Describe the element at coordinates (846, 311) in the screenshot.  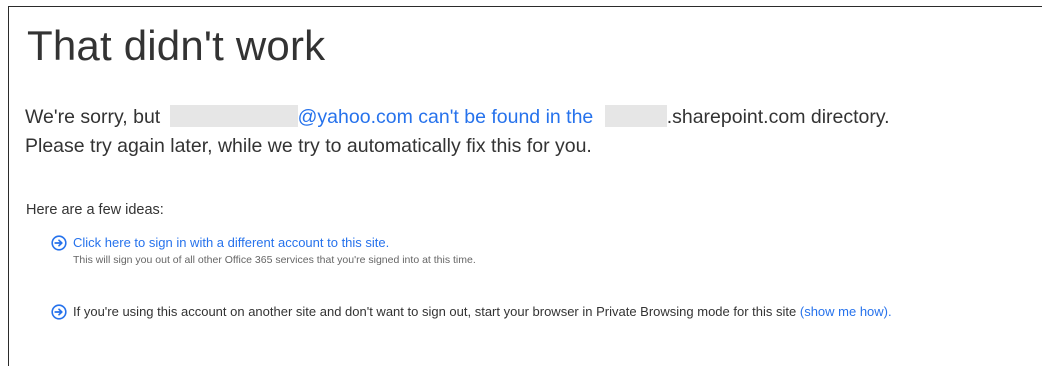
I see `show-me-how-link: (show me how).` at that location.